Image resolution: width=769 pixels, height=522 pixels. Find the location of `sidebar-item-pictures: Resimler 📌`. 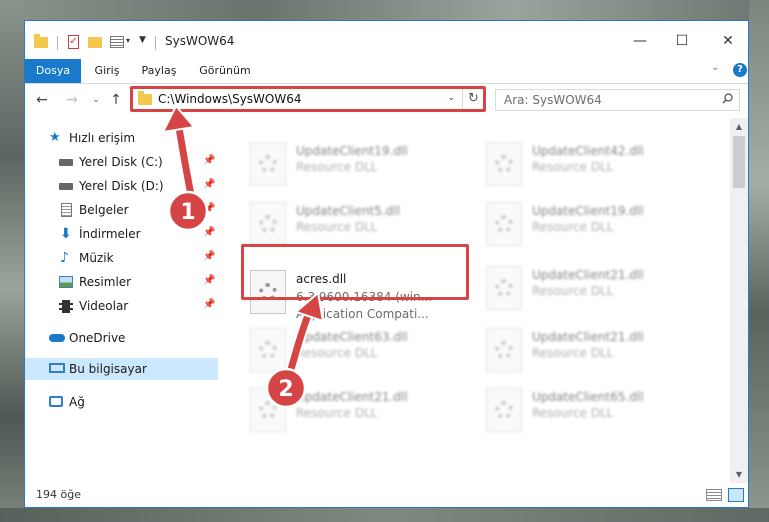

sidebar-item-pictures: Resimler 📌 is located at coordinates (121, 282).